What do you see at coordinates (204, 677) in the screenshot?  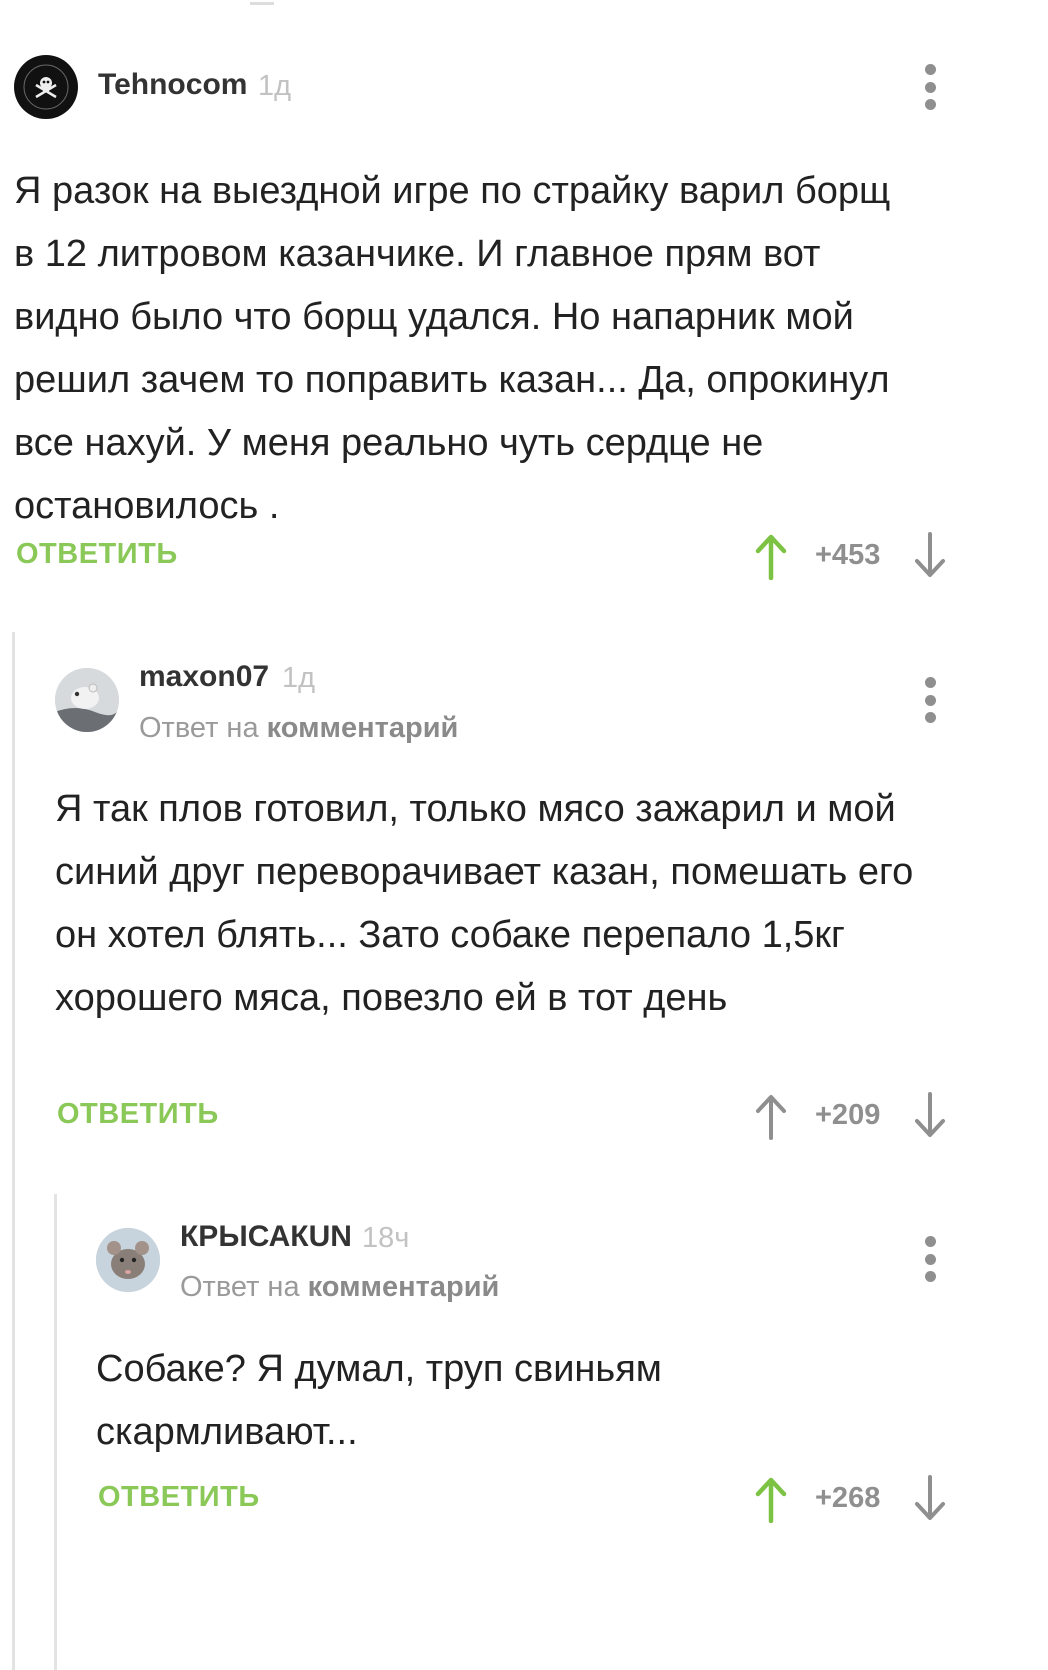 I see `username: maxon07` at bounding box center [204, 677].